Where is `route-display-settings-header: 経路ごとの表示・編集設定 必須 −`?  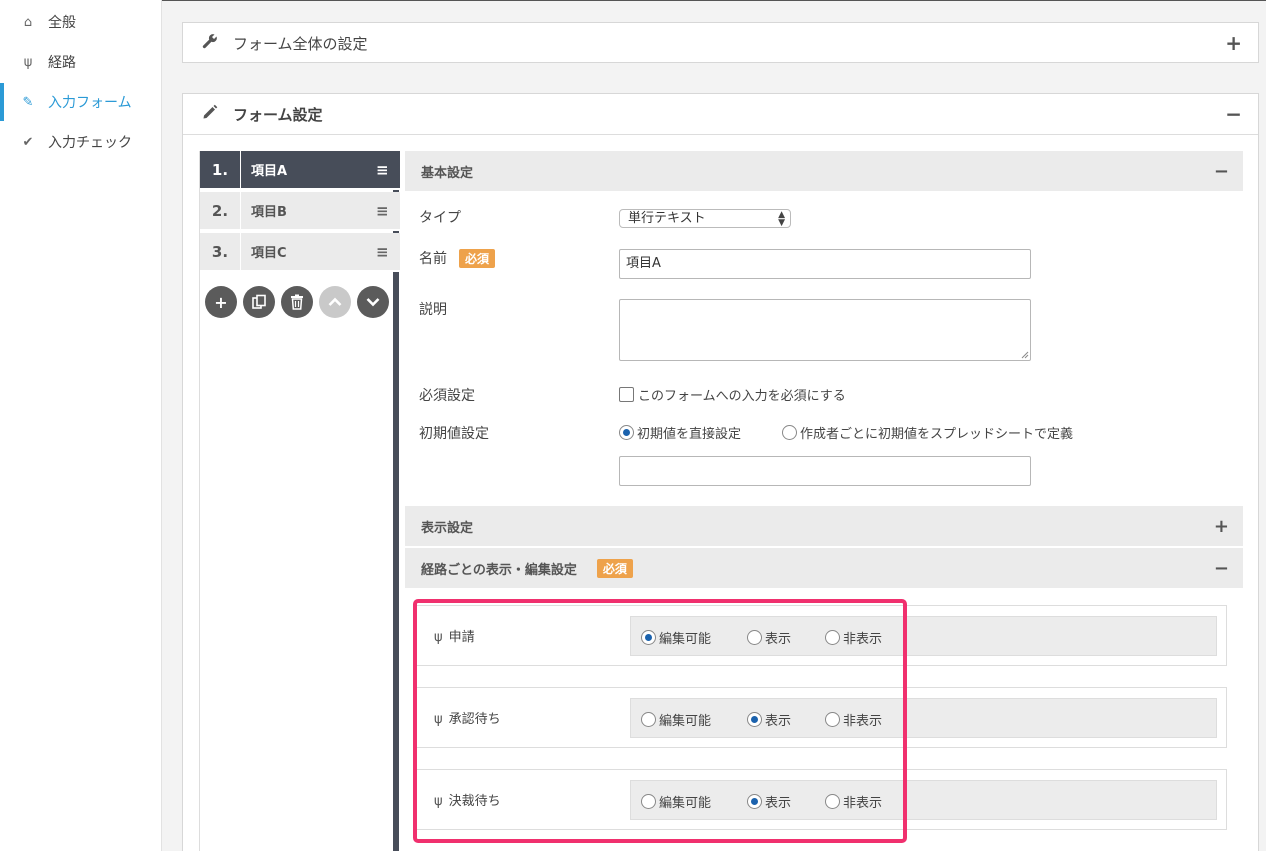 route-display-settings-header: 経路ごとの表示・編集設定 必須 − is located at coordinates (824, 568).